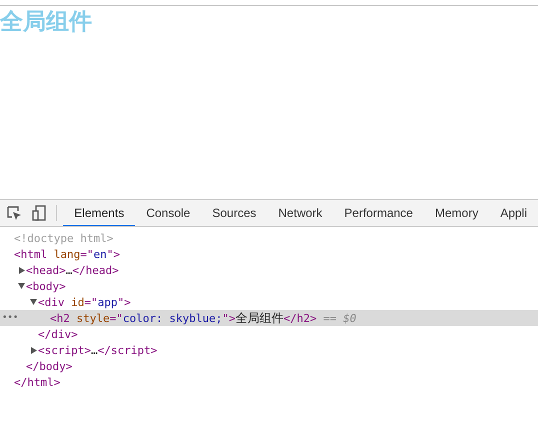 Image resolution: width=538 pixels, height=426 pixels. I want to click on devtools-tab: Performance, so click(378, 213).